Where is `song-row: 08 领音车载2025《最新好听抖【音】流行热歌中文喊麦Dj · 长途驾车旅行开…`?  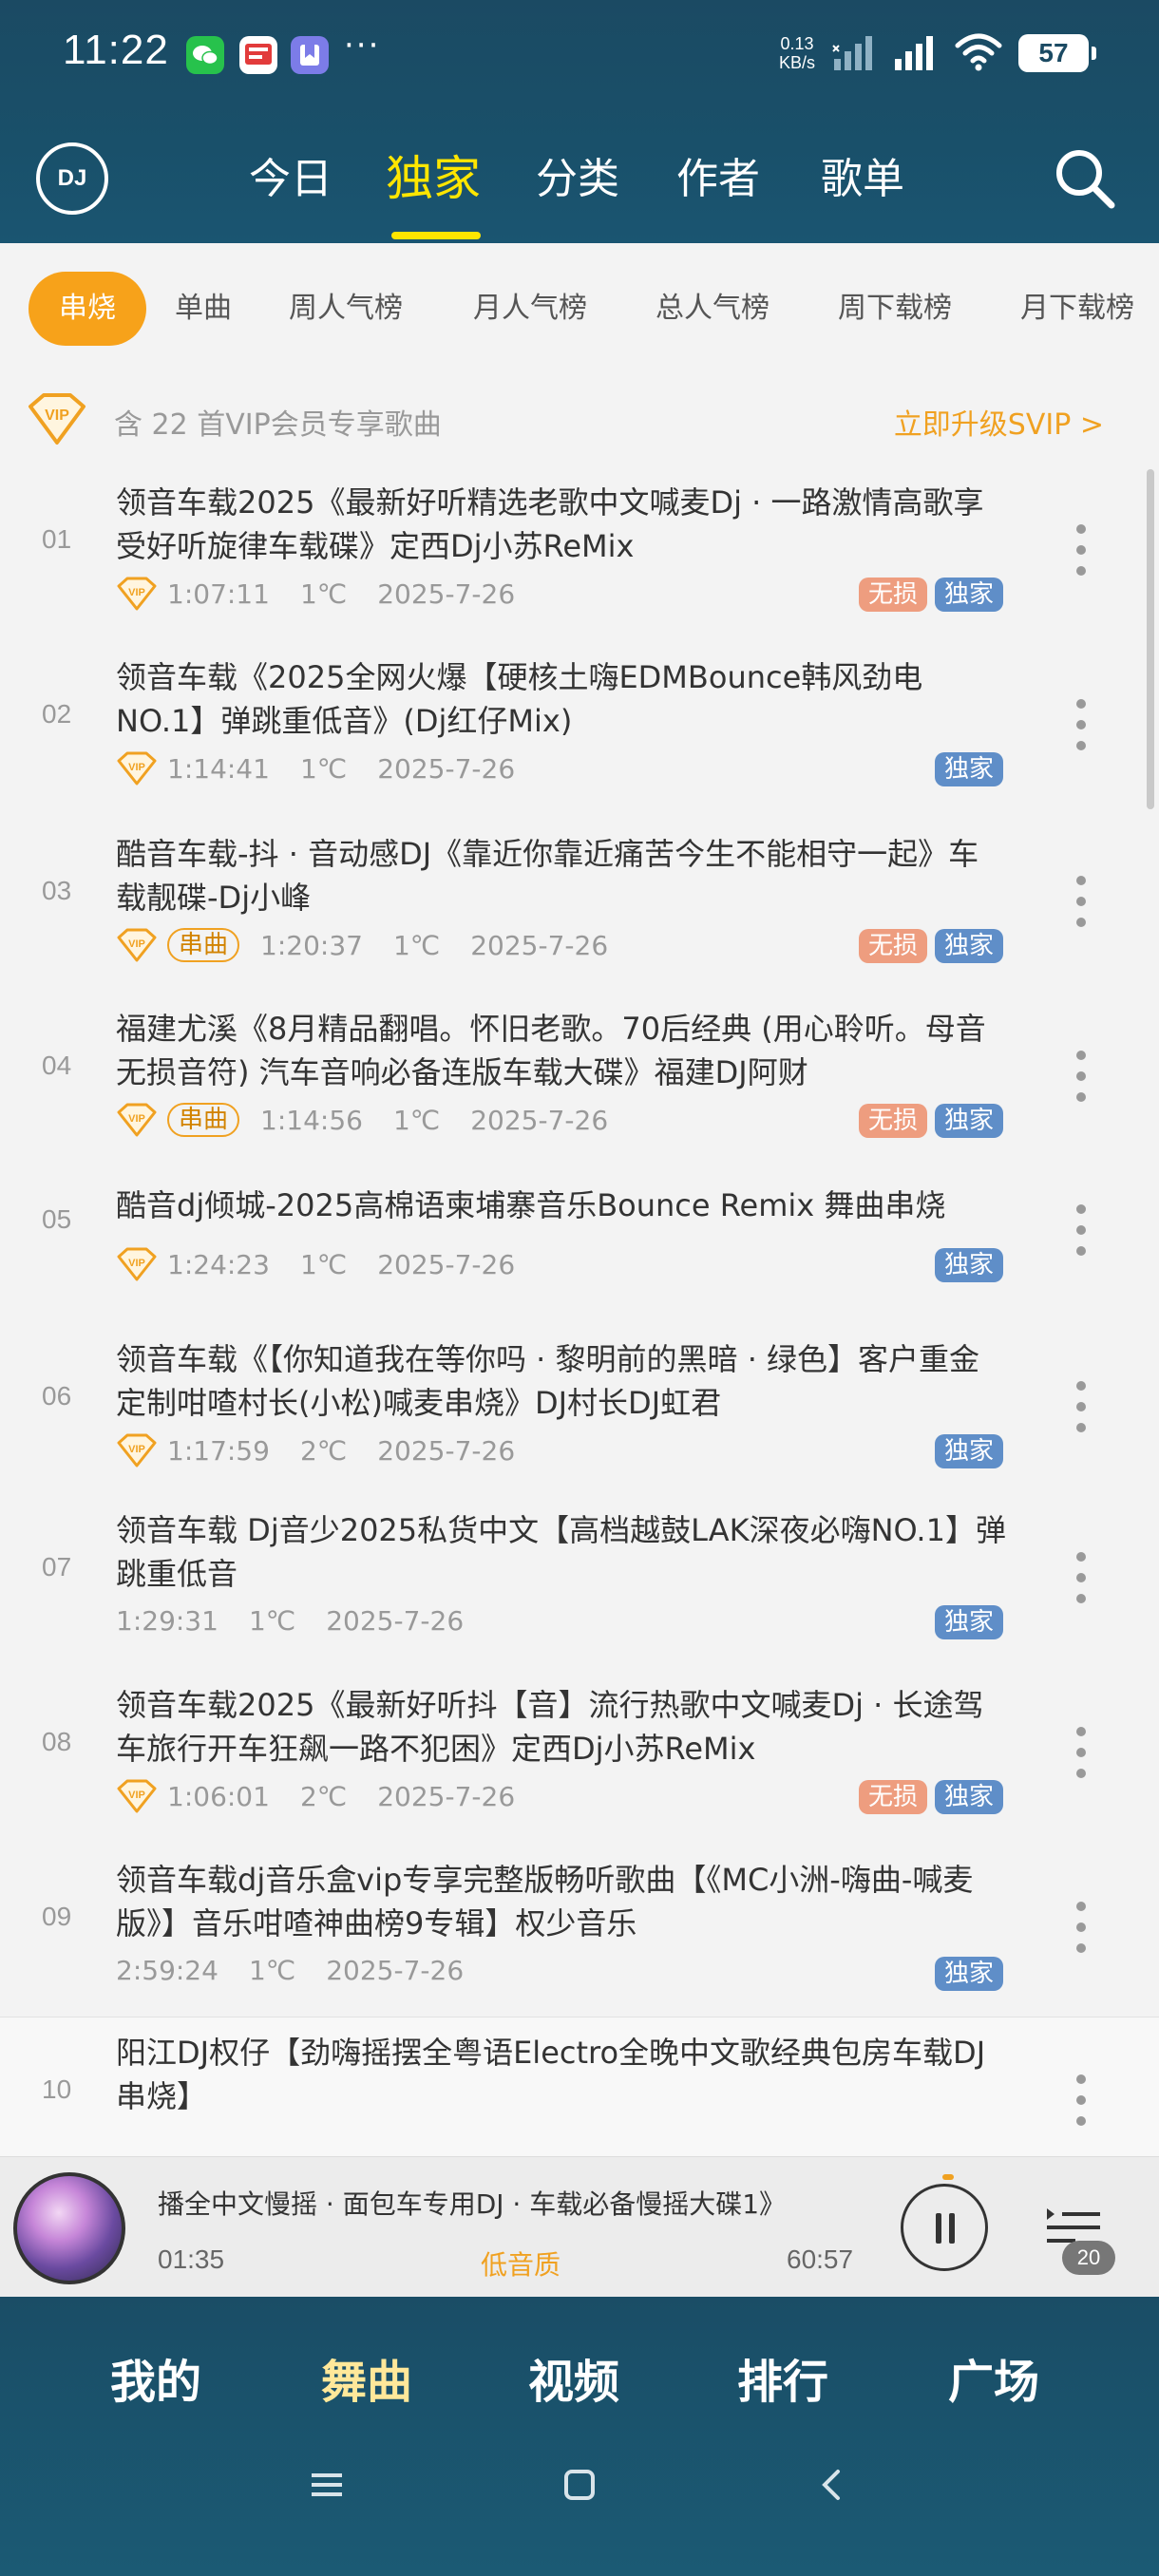 song-row: 08 领音车载2025《最新好听抖【音】流行热歌中文喊麦Dj · 长途驾车旅行开… is located at coordinates (579, 1759).